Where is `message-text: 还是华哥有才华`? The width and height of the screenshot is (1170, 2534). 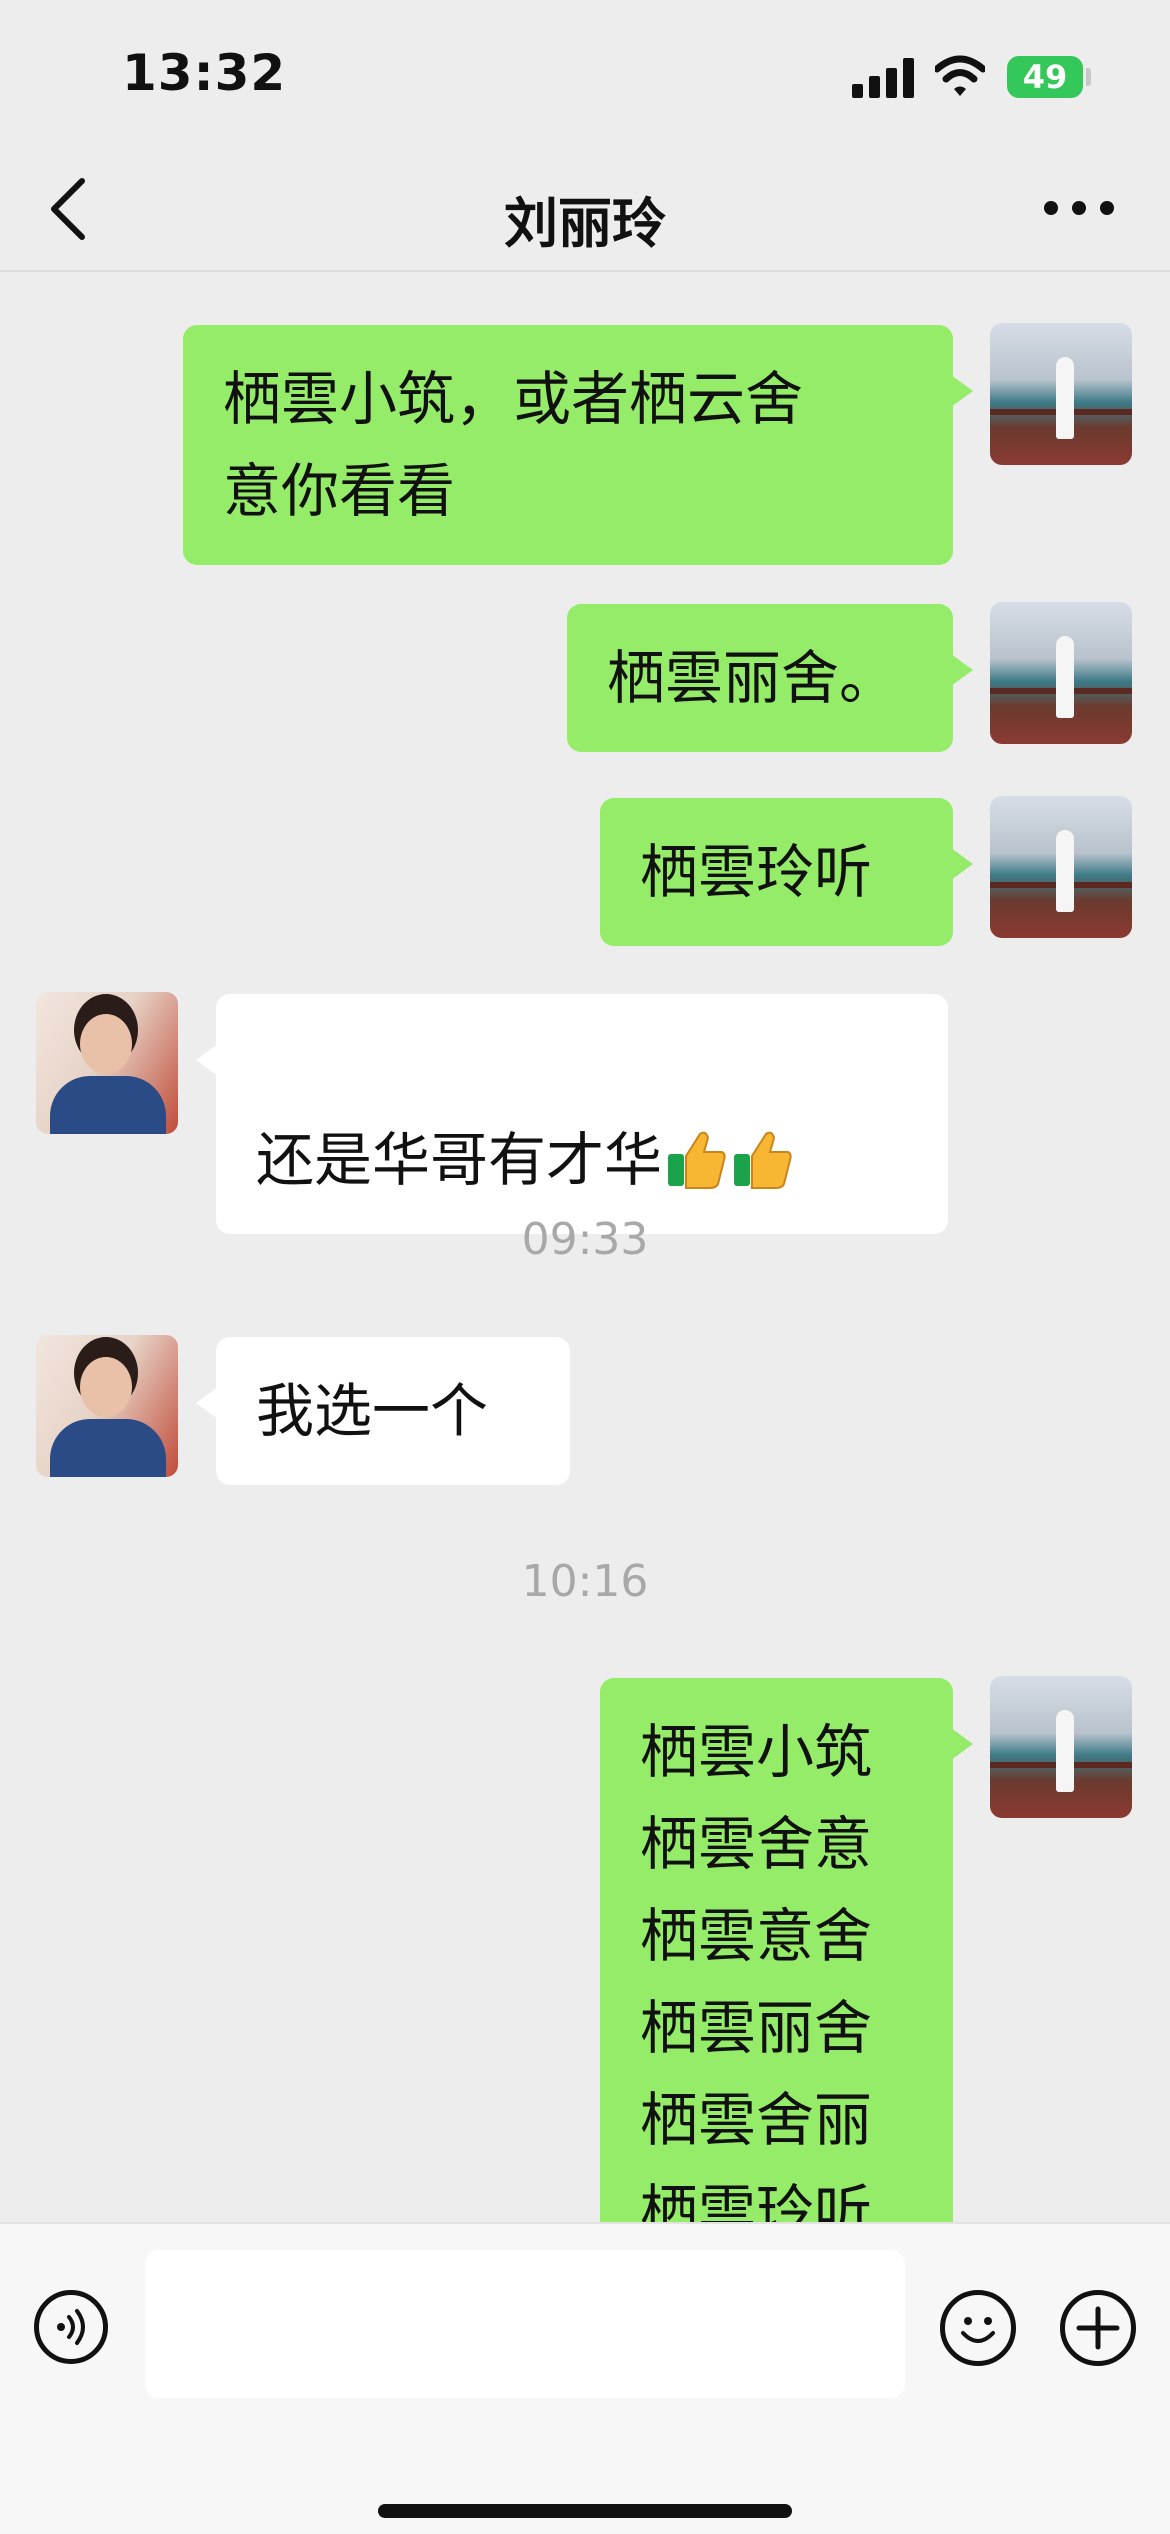 message-text: 还是华哥有才华 is located at coordinates (459, 1160).